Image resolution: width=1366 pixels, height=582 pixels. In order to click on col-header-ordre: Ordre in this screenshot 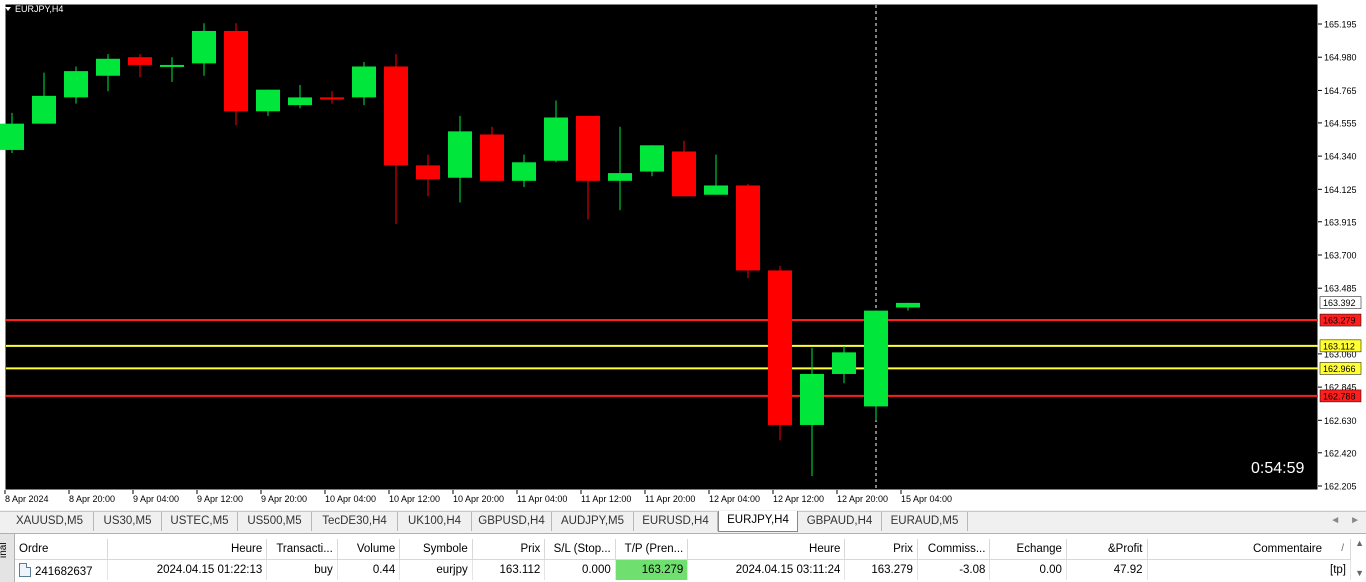, I will do `click(62, 549)`.